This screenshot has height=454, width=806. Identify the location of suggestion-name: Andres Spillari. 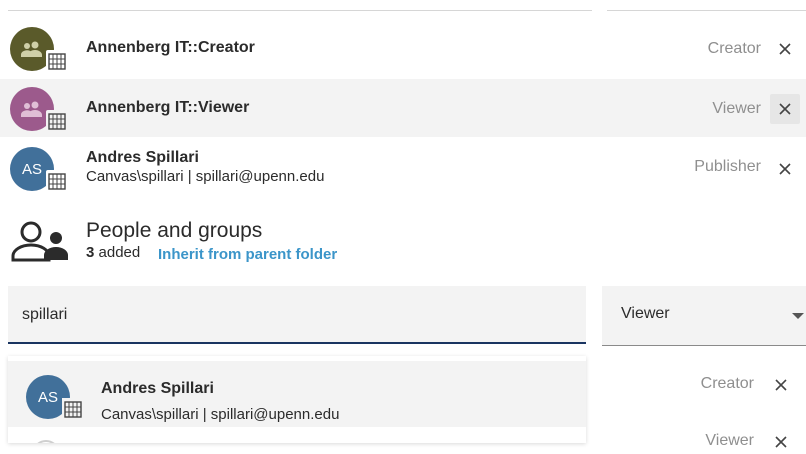
(157, 388).